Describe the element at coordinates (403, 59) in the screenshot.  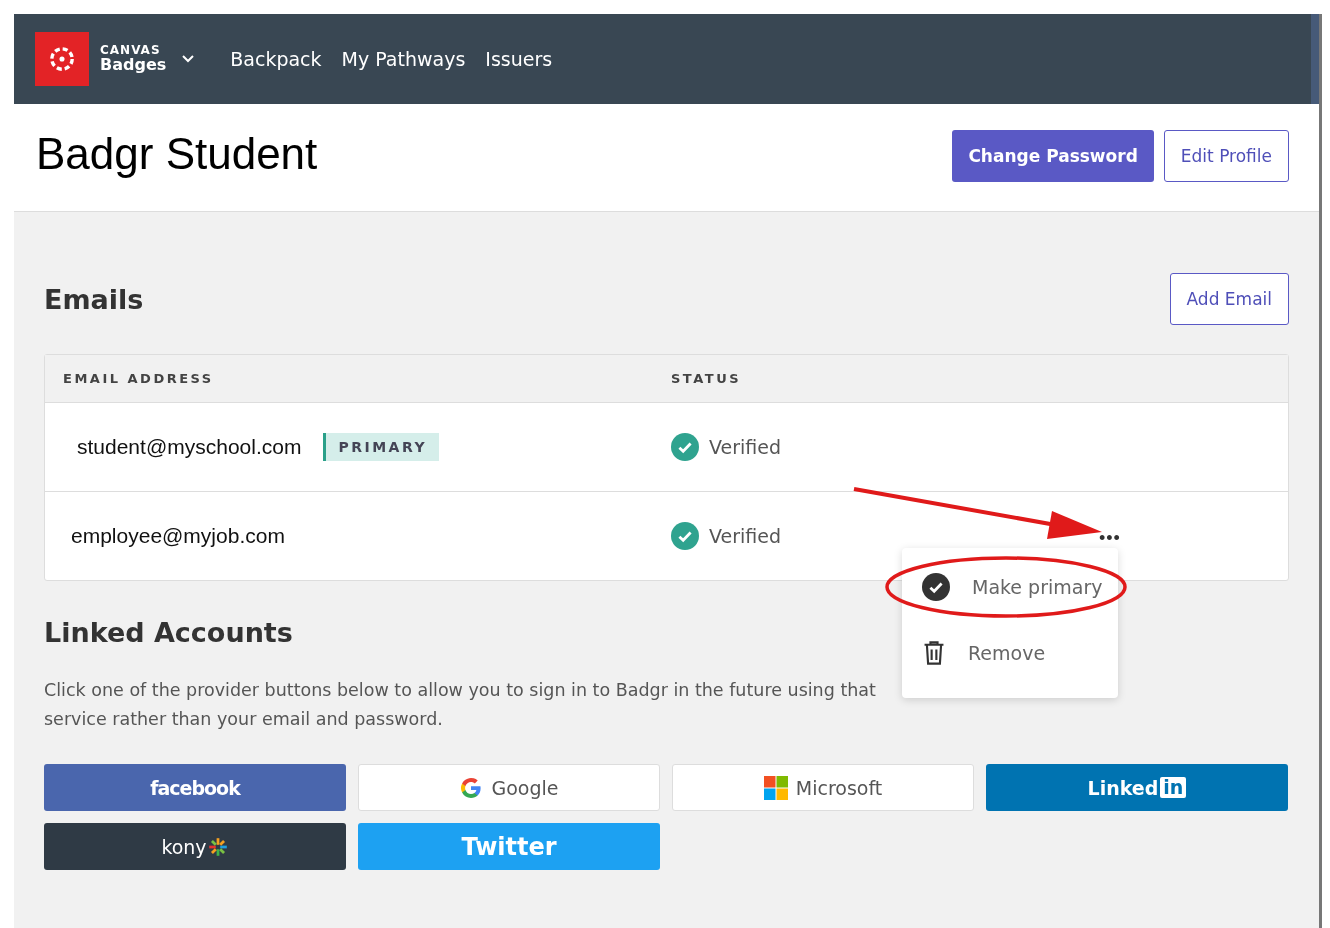
I see `nav-link: My Pathways` at that location.